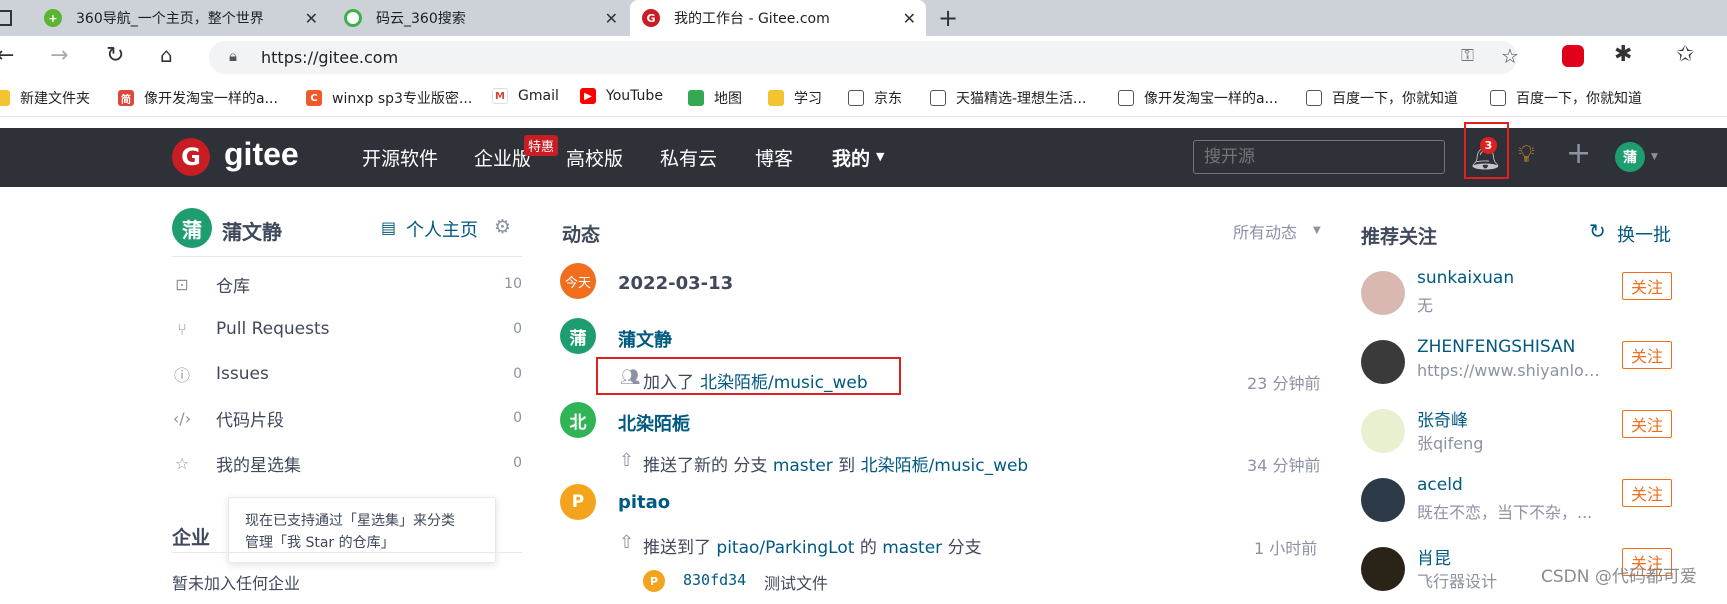 The image size is (1727, 604). I want to click on event-avatar: 蒲, so click(578, 336).